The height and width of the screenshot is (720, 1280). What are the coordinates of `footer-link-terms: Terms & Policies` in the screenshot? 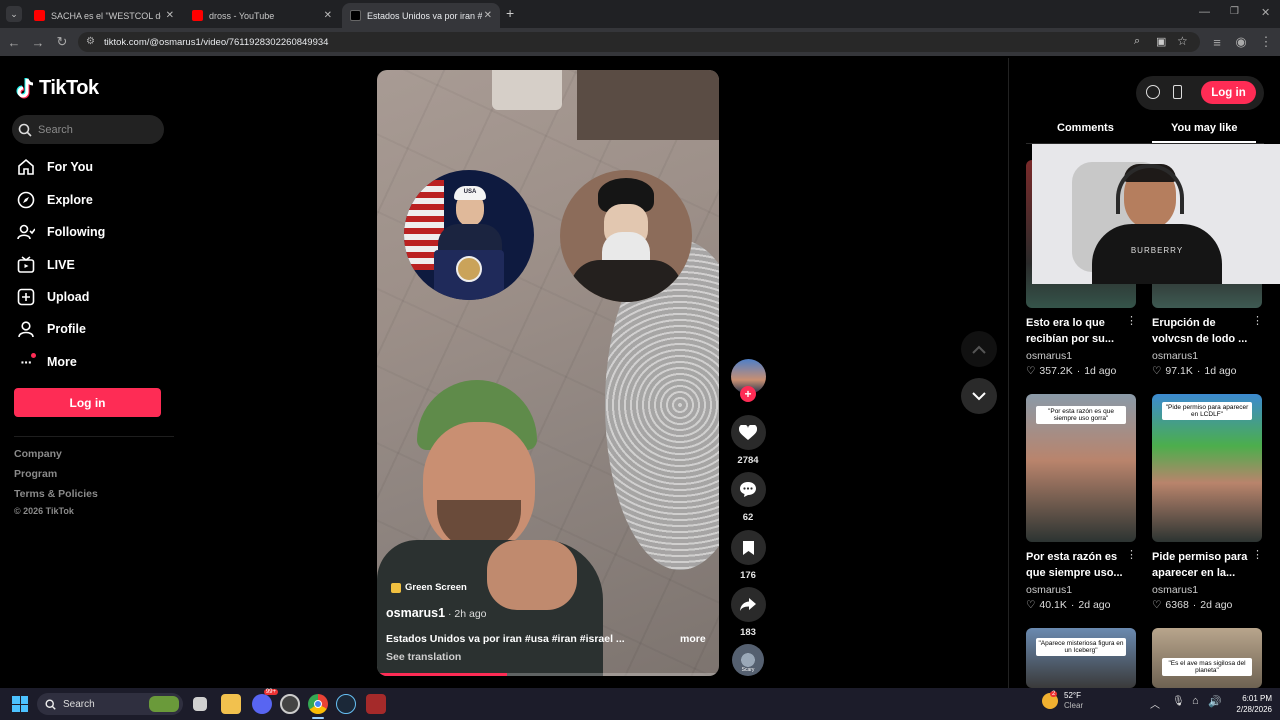 It's located at (56, 494).